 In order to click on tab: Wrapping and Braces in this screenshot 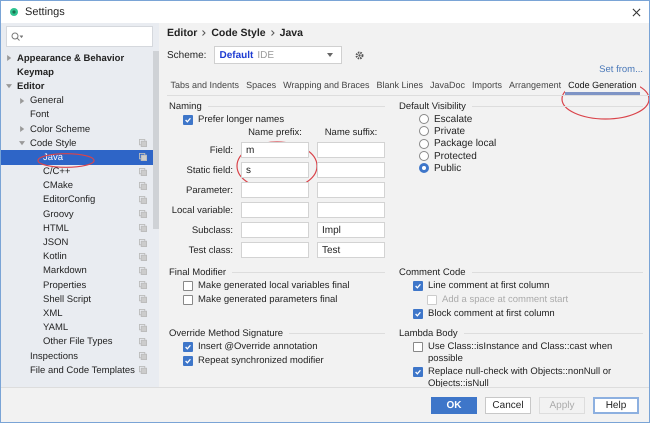, I will do `click(326, 85)`.